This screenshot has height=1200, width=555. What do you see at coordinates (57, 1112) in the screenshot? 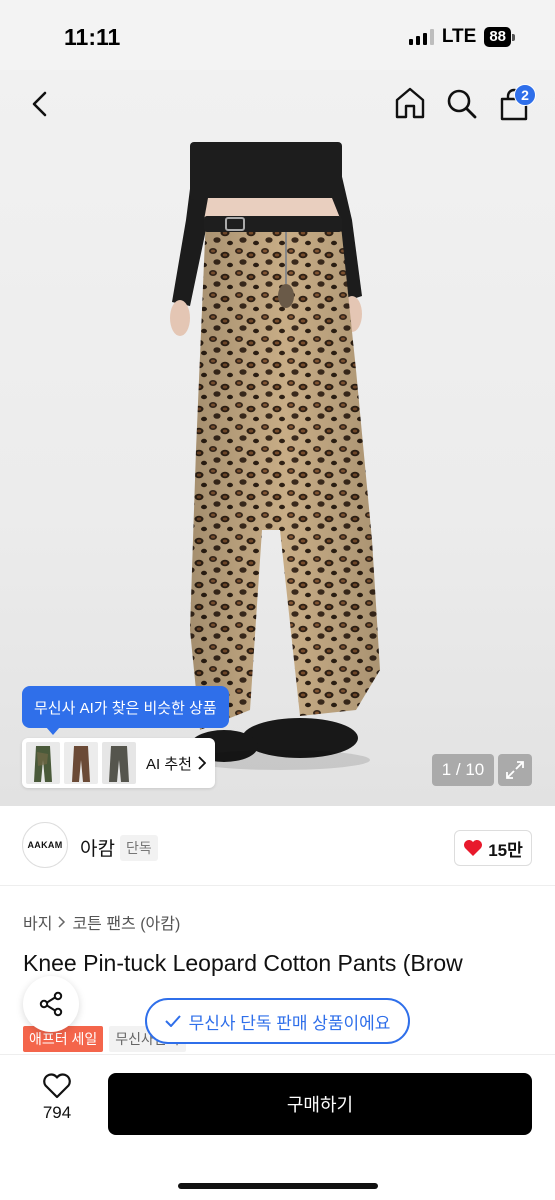
I see `wishlist-count: 794` at bounding box center [57, 1112].